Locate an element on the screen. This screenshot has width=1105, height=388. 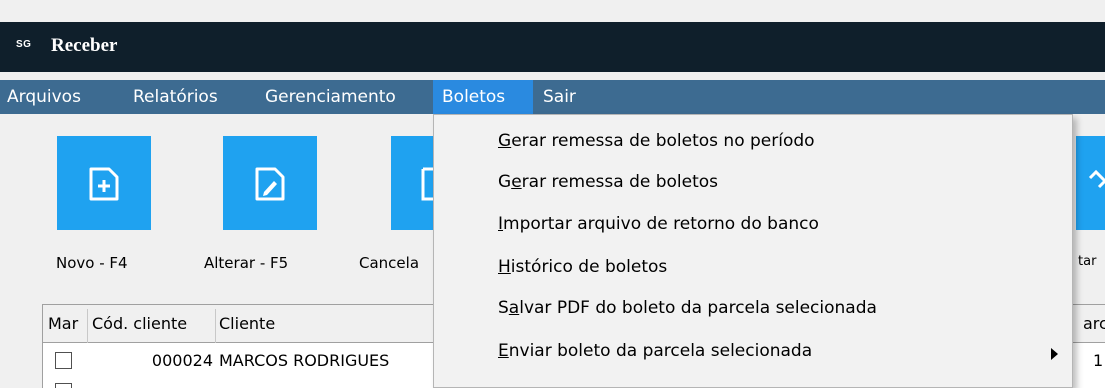
title-bar: SG Receber is located at coordinates (552, 47).